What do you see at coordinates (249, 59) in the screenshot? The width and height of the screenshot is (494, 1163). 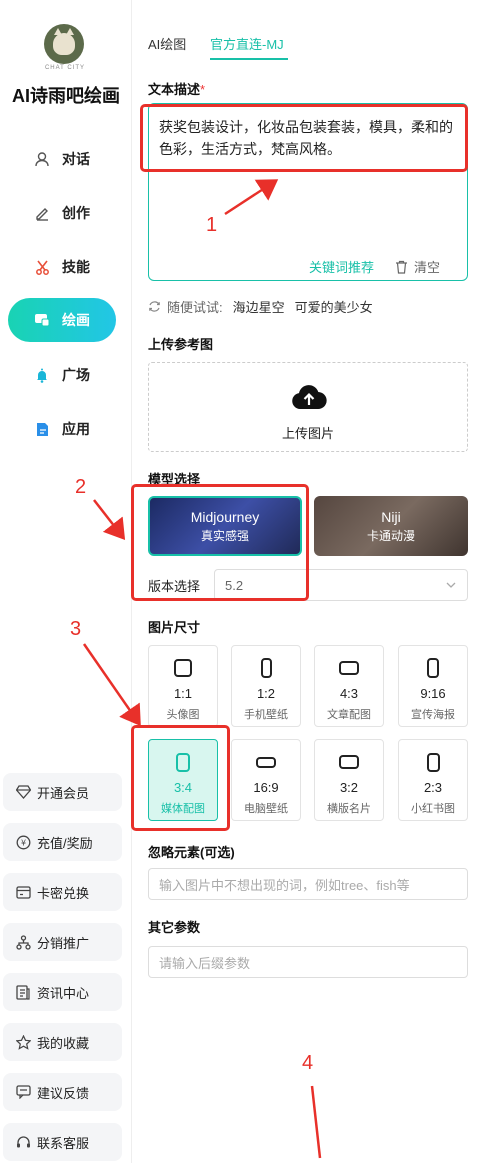 I see `active-tab-indicator` at bounding box center [249, 59].